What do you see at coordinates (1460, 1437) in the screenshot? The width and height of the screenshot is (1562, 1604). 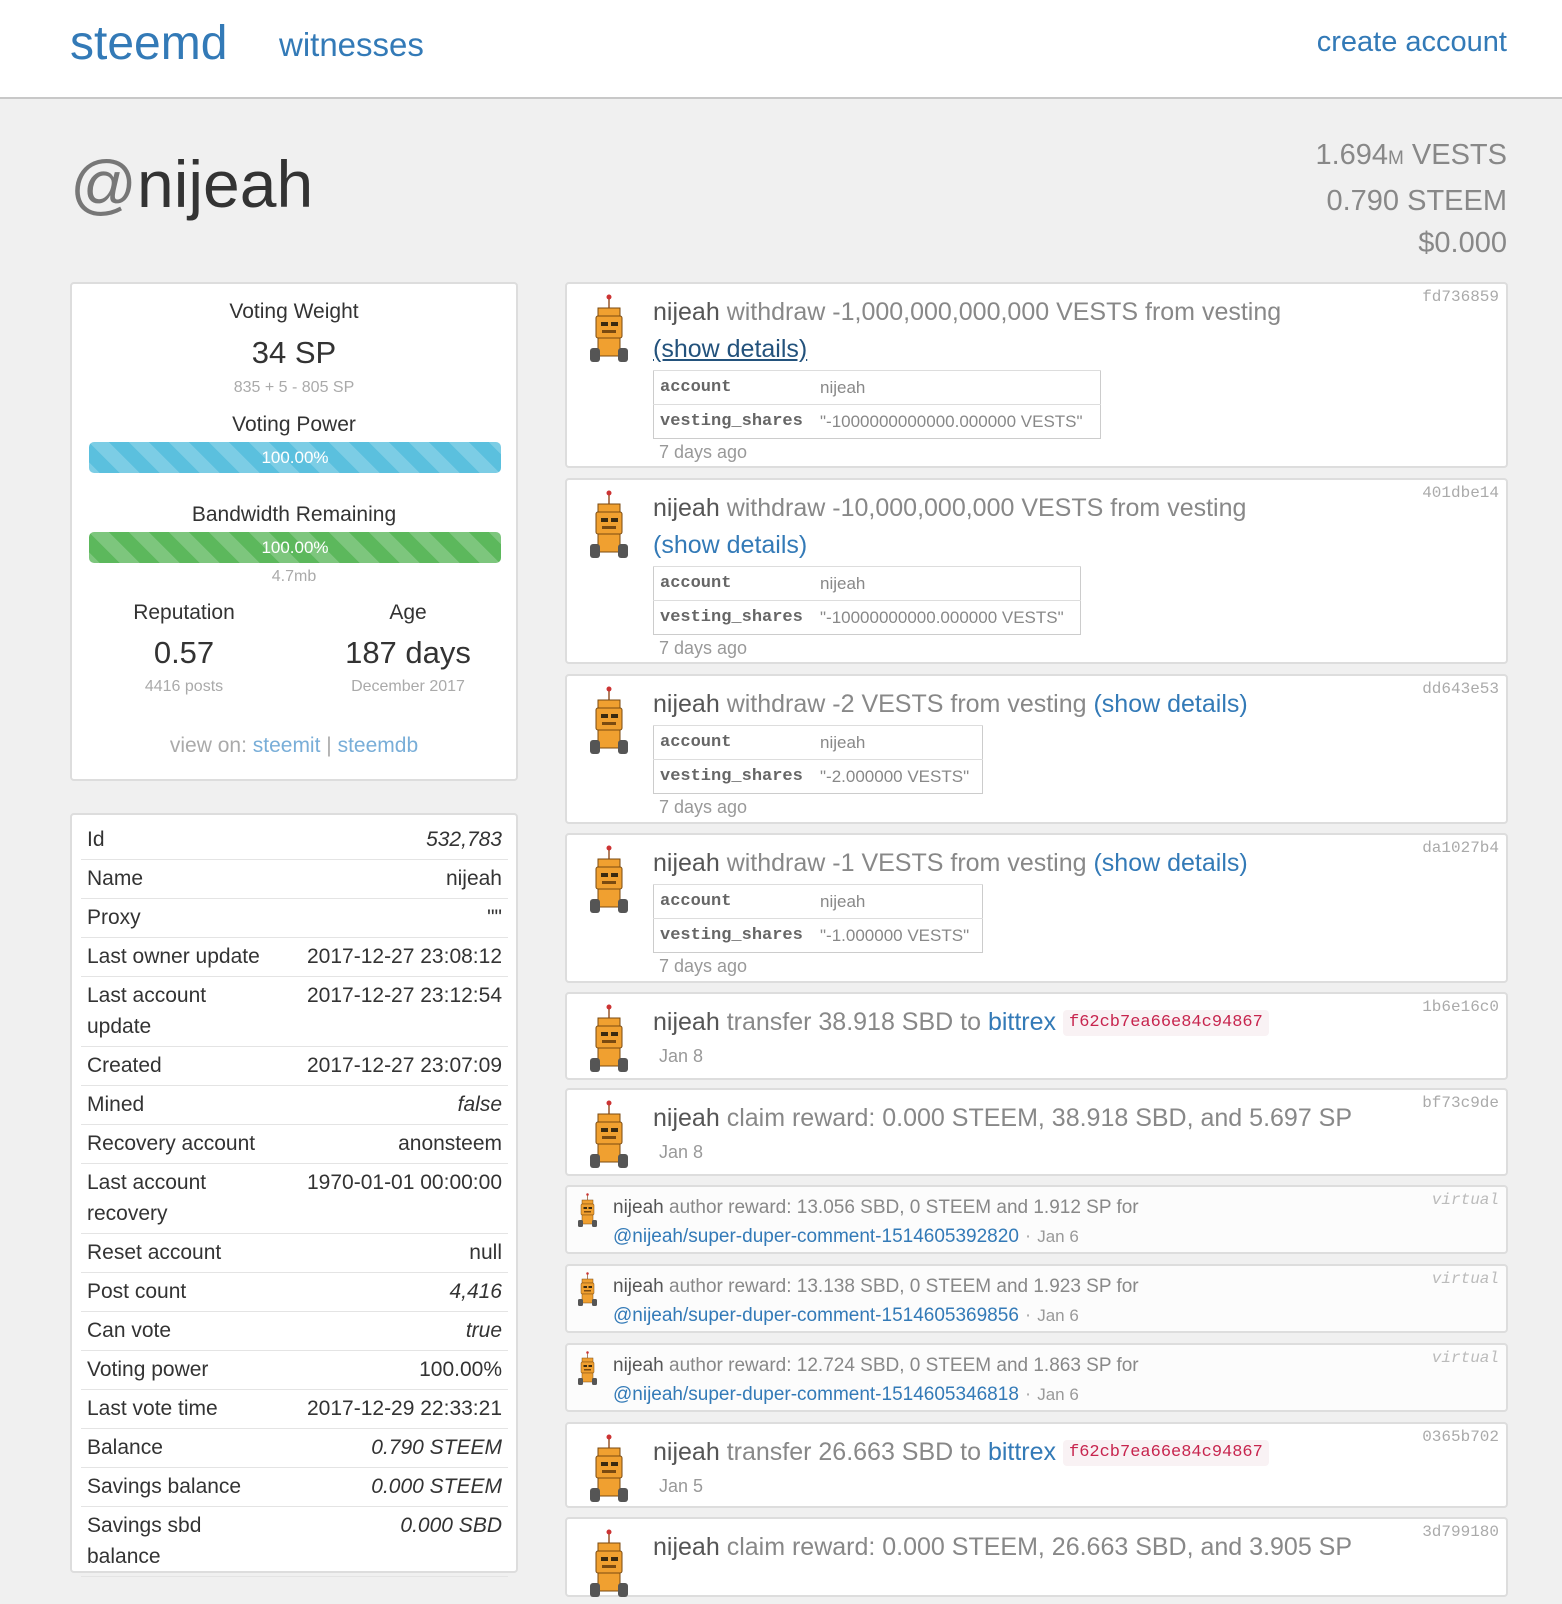 I see `tx-hash: 0365b702` at bounding box center [1460, 1437].